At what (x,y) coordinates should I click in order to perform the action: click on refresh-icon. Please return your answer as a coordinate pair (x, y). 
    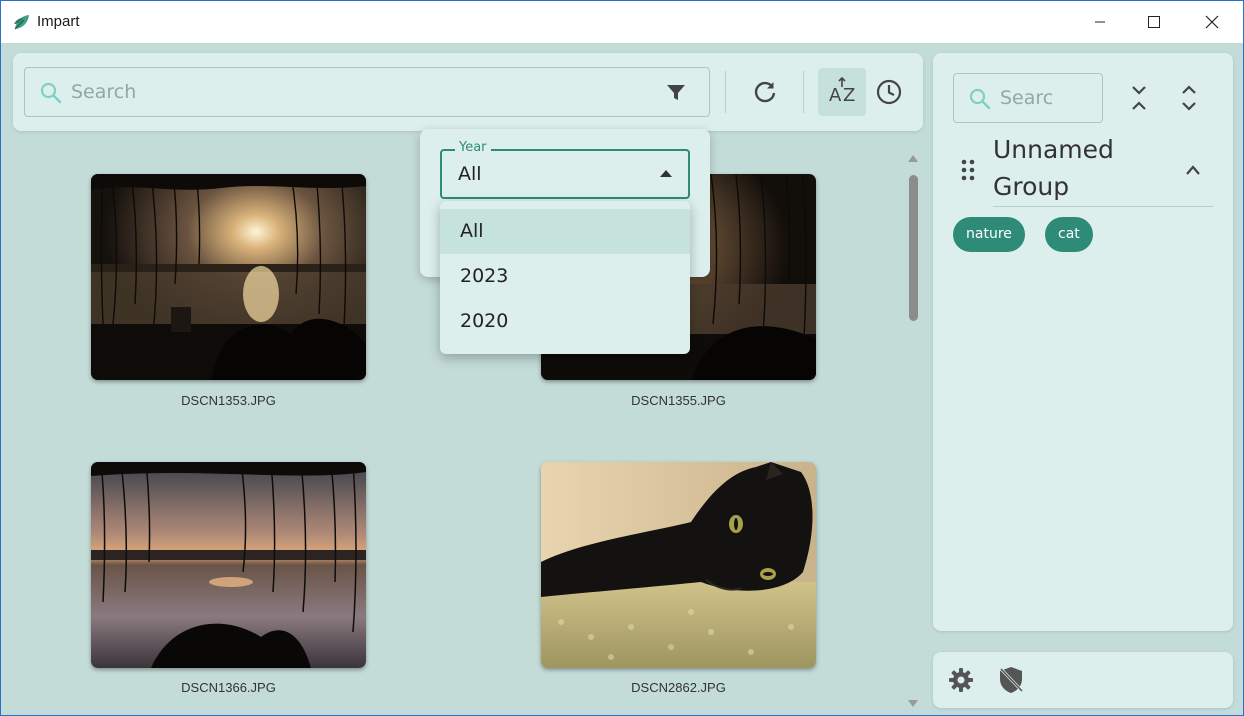
    Looking at the image, I should click on (765, 92).